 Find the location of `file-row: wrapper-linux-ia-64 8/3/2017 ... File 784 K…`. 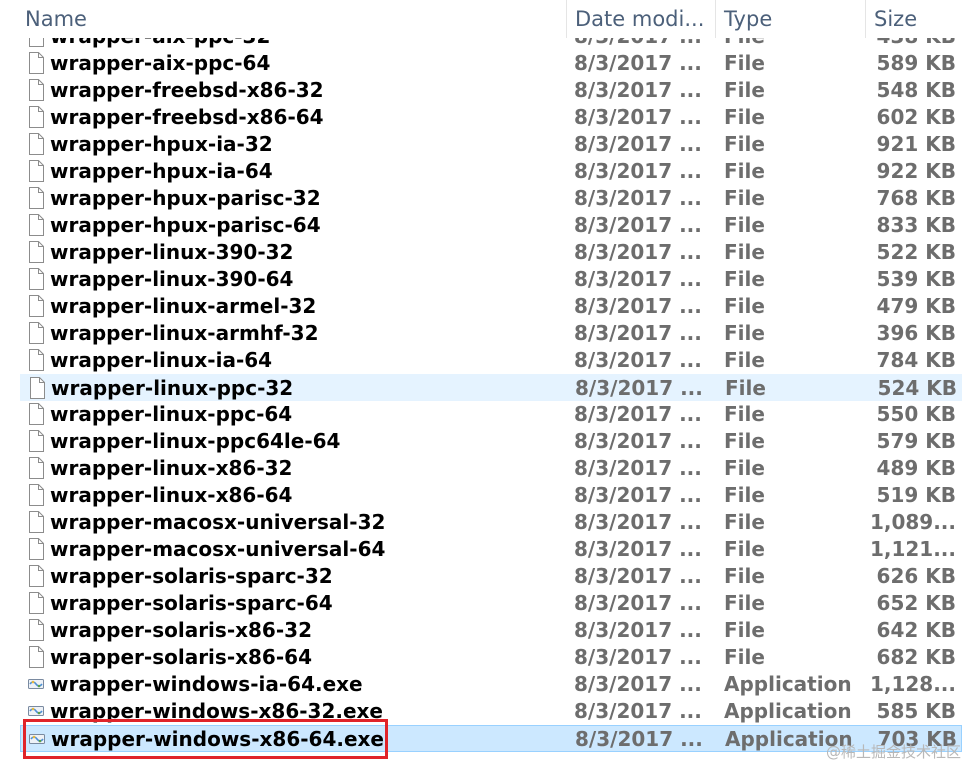

file-row: wrapper-linux-ia-64 8/3/2017 ... File 784 K… is located at coordinates (491, 360).